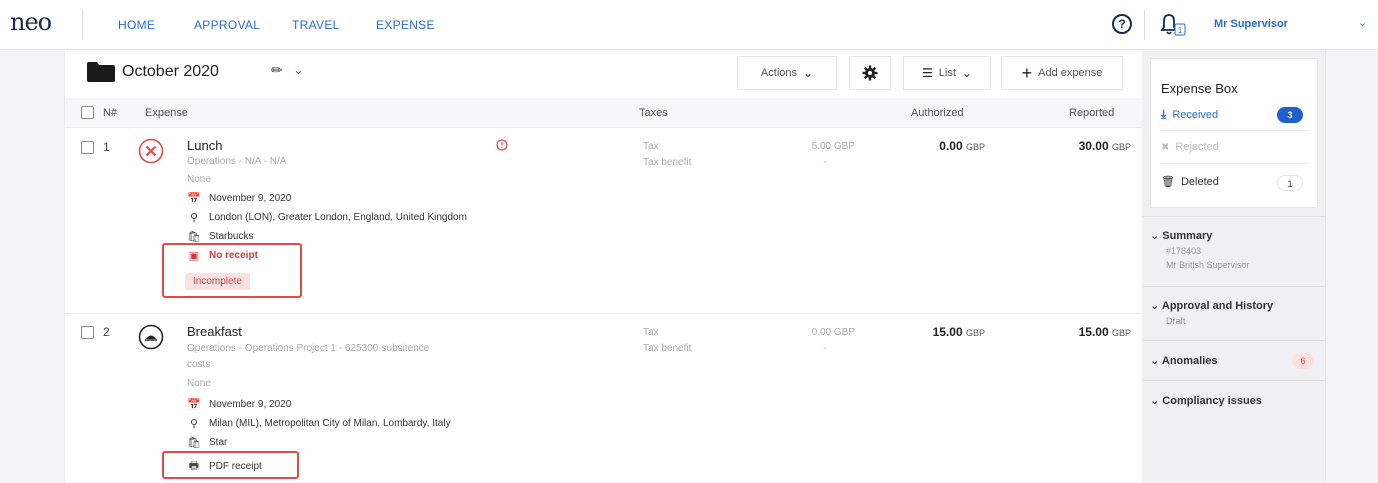 The width and height of the screenshot is (1378, 483). Describe the element at coordinates (667, 341) in the screenshot. I see `tax-labels: Tax Tax benefit` at that location.